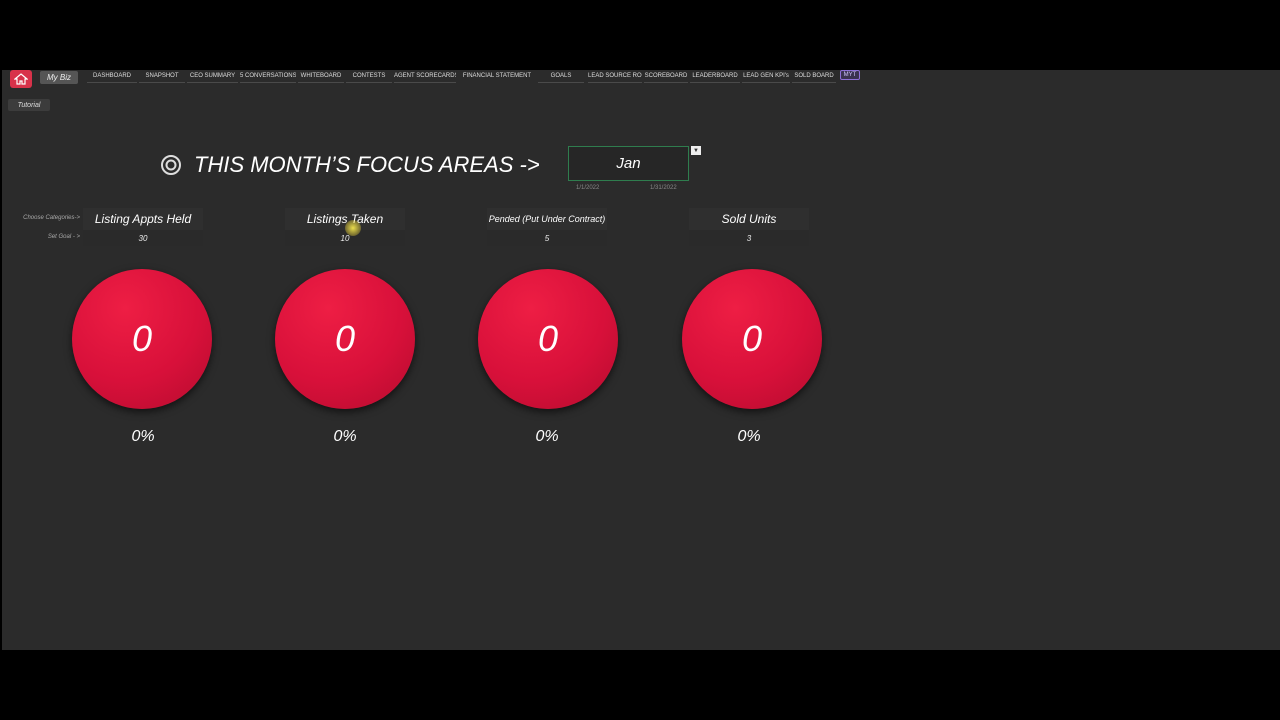 This screenshot has height=720, width=1280. What do you see at coordinates (162, 76) in the screenshot?
I see `tab-snapshot: SNAPSHOT` at bounding box center [162, 76].